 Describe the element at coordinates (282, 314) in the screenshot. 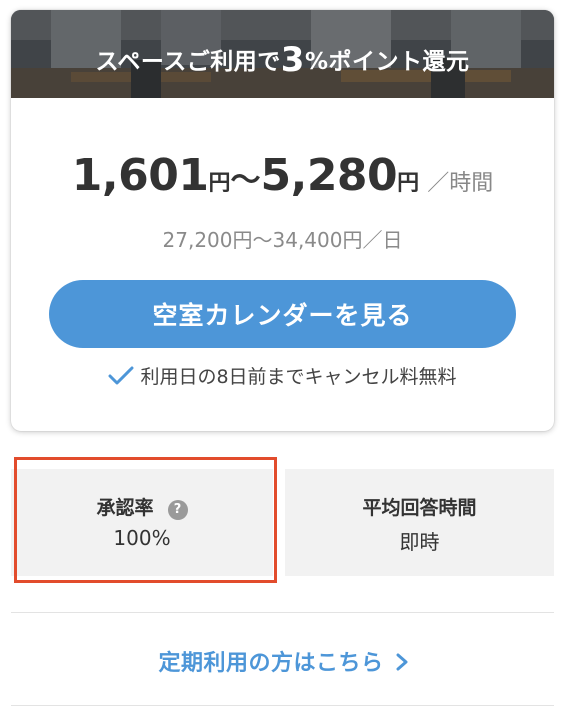

I see `view-calendar-button: 空室カレンダーを見る` at that location.